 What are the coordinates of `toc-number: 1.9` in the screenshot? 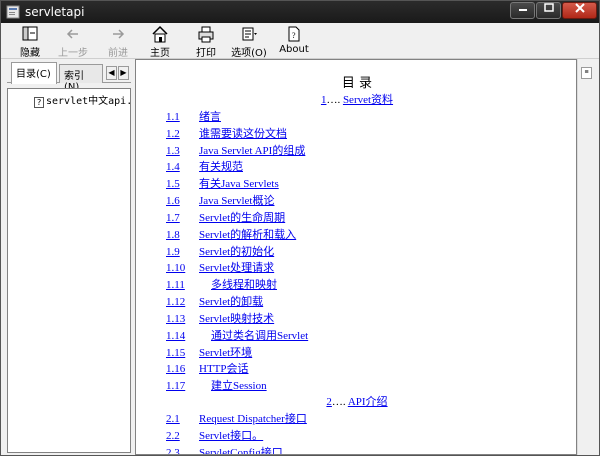 It's located at (182, 252).